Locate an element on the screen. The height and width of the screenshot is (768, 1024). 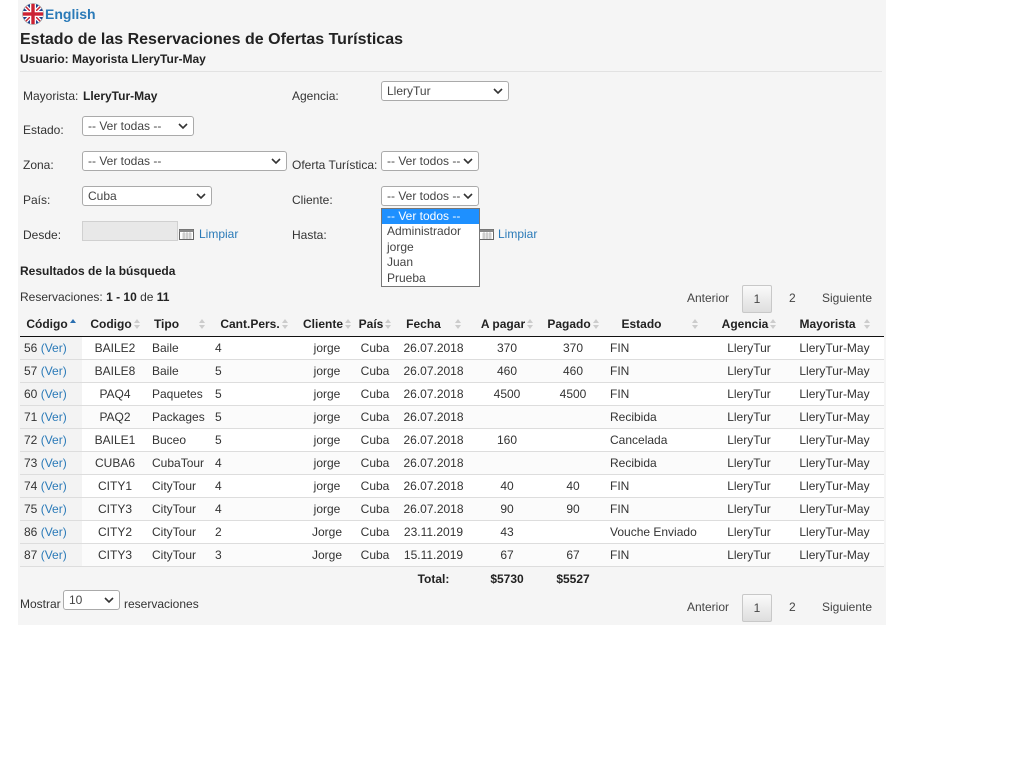
cell-pagado is located at coordinates (573, 417).